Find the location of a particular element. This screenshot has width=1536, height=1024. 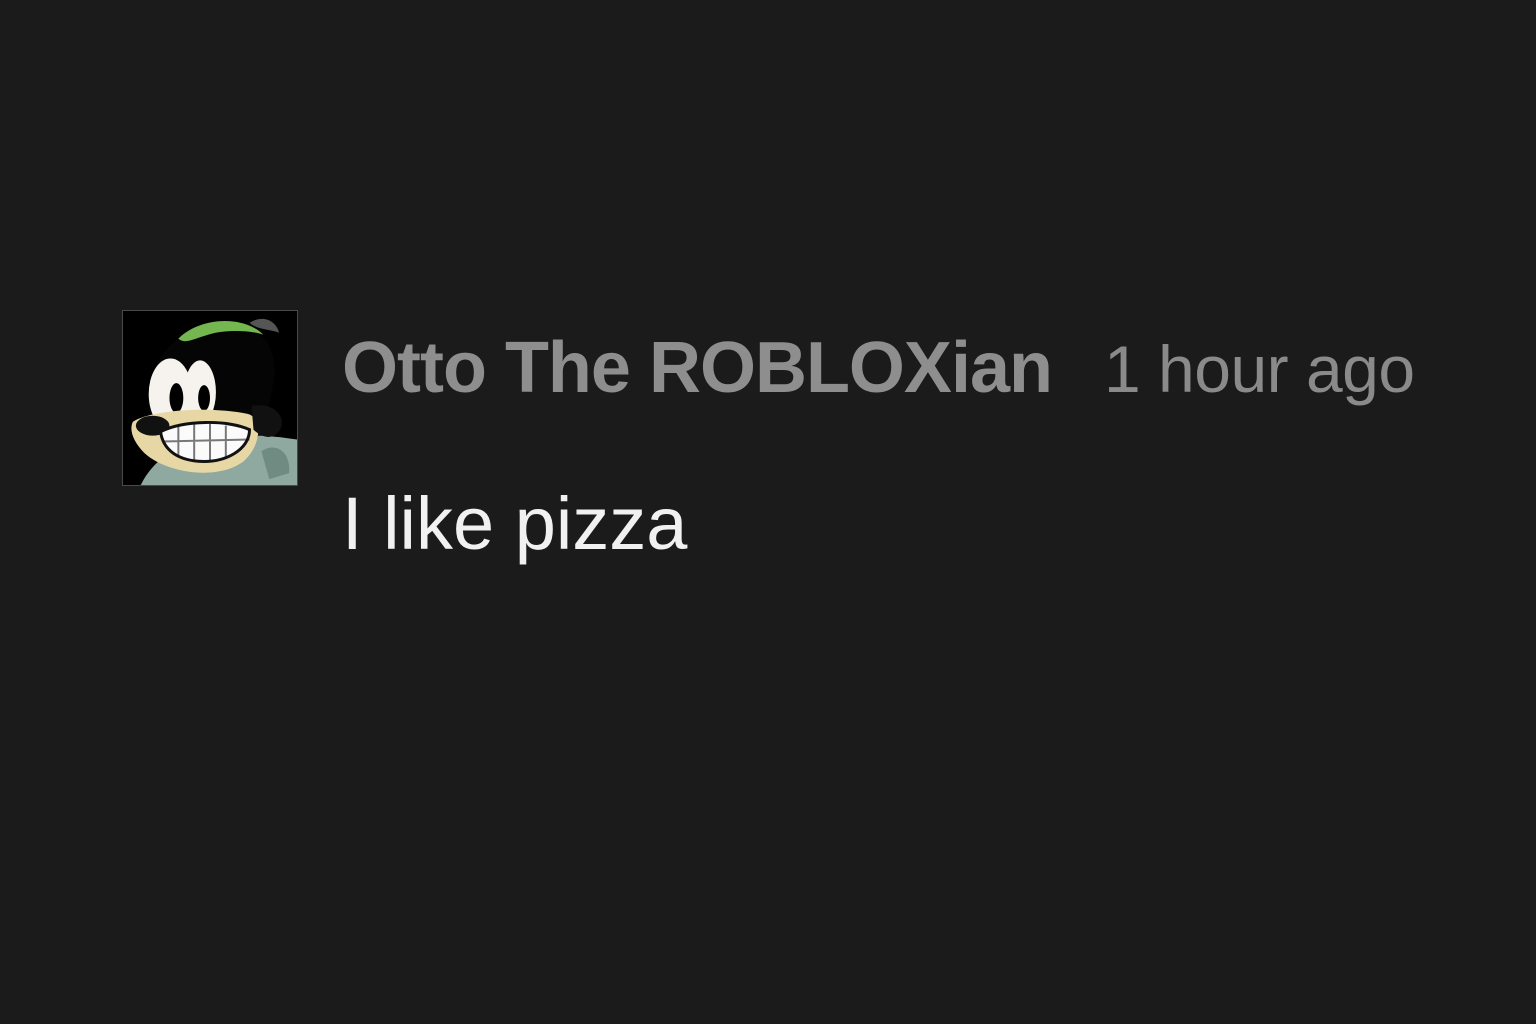

cartoon-character-avatar-icon is located at coordinates (210, 398).